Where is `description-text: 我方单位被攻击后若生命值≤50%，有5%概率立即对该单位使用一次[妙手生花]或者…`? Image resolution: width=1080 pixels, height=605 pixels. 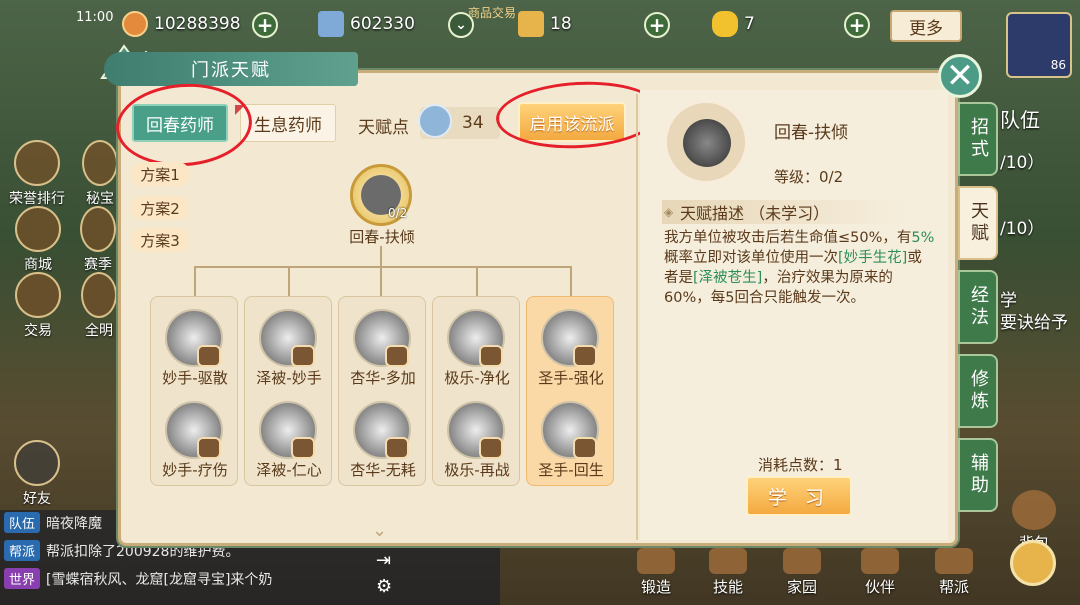 description-text: 我方单位被攻击后若生命值≤50%，有5%概率立即对该单位使用一次[妙手生花]或者… is located at coordinates (799, 268).